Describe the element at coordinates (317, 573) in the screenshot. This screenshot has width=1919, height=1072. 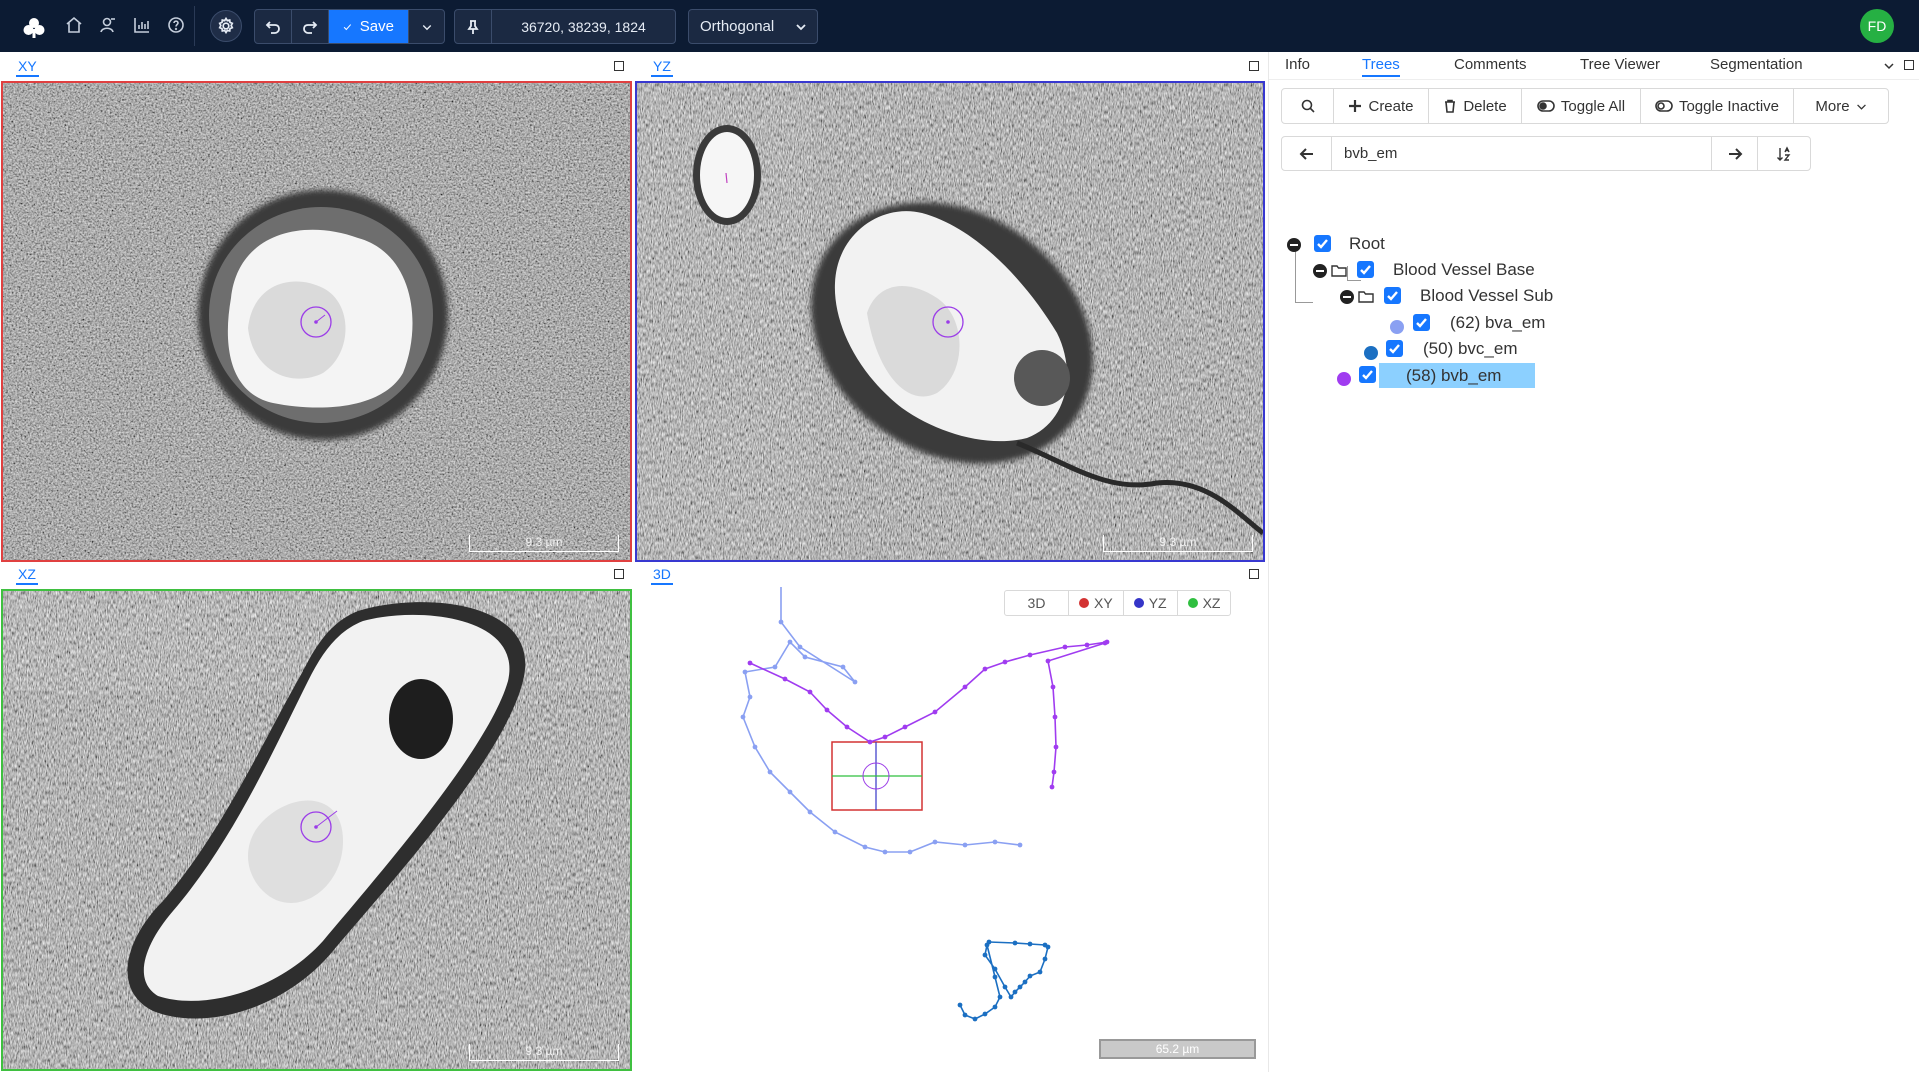
I see `xz-viewport-header: XZ` at that location.